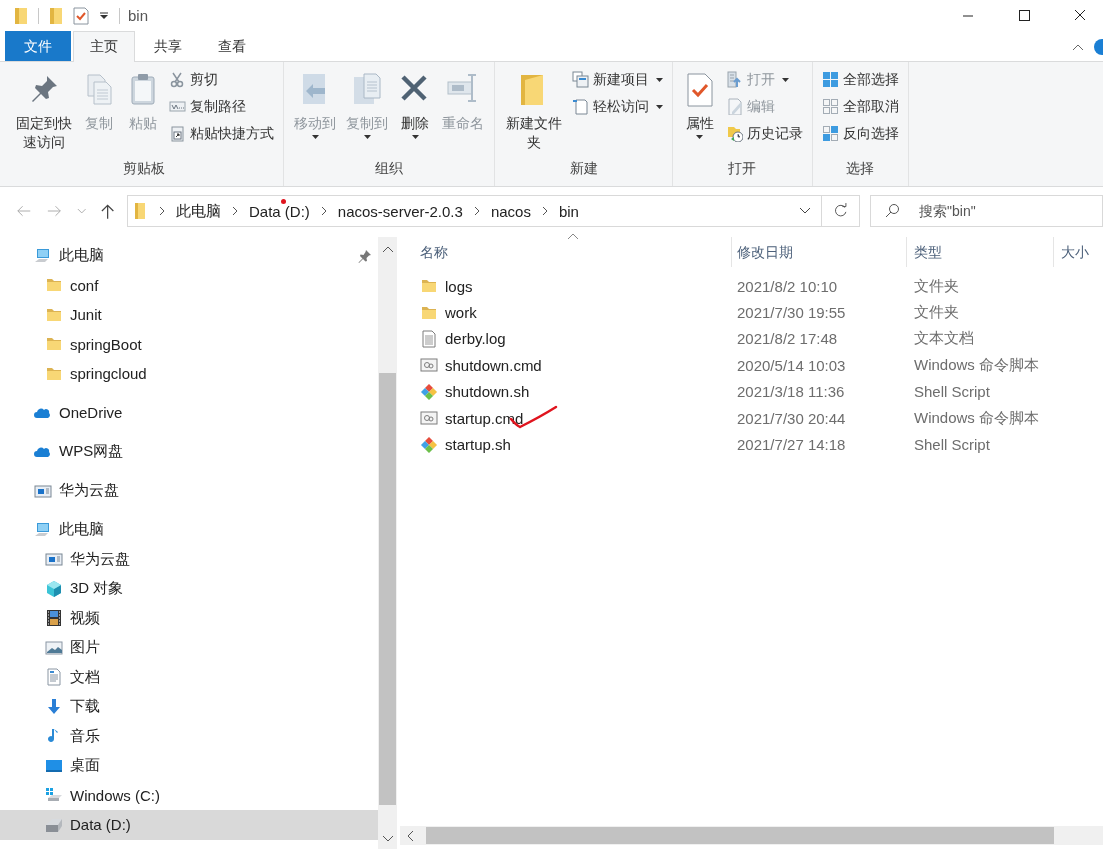 This screenshot has height=849, width=1103. What do you see at coordinates (734, 106) in the screenshot?
I see `pencil-icon` at bounding box center [734, 106].